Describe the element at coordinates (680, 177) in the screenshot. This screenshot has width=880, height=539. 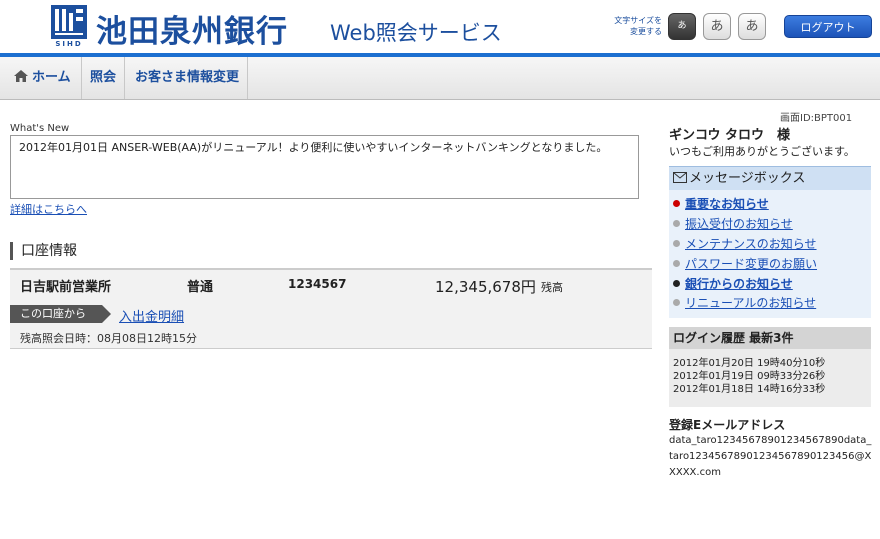
I see `envelope-icon` at that location.